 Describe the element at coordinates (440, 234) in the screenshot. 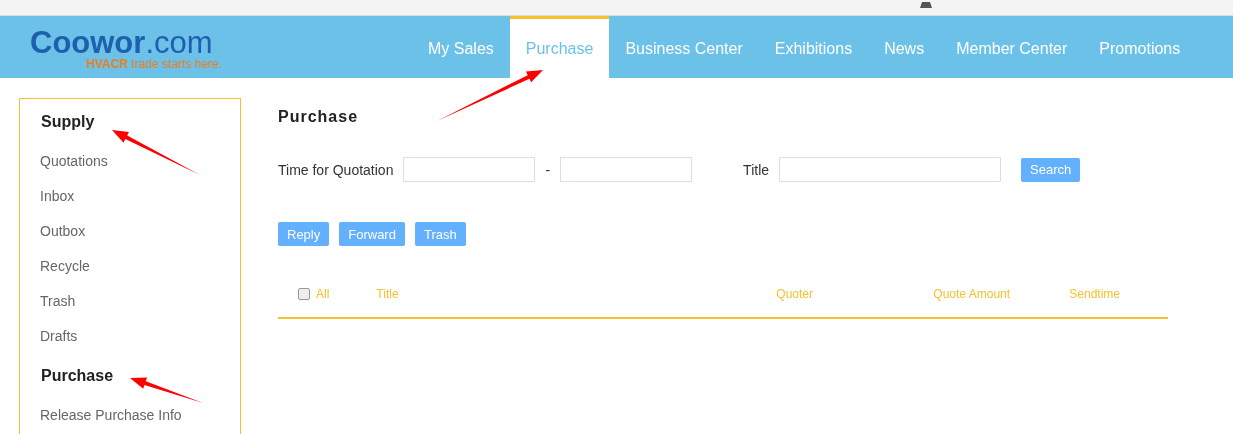

I see `action-button: Trash` at that location.